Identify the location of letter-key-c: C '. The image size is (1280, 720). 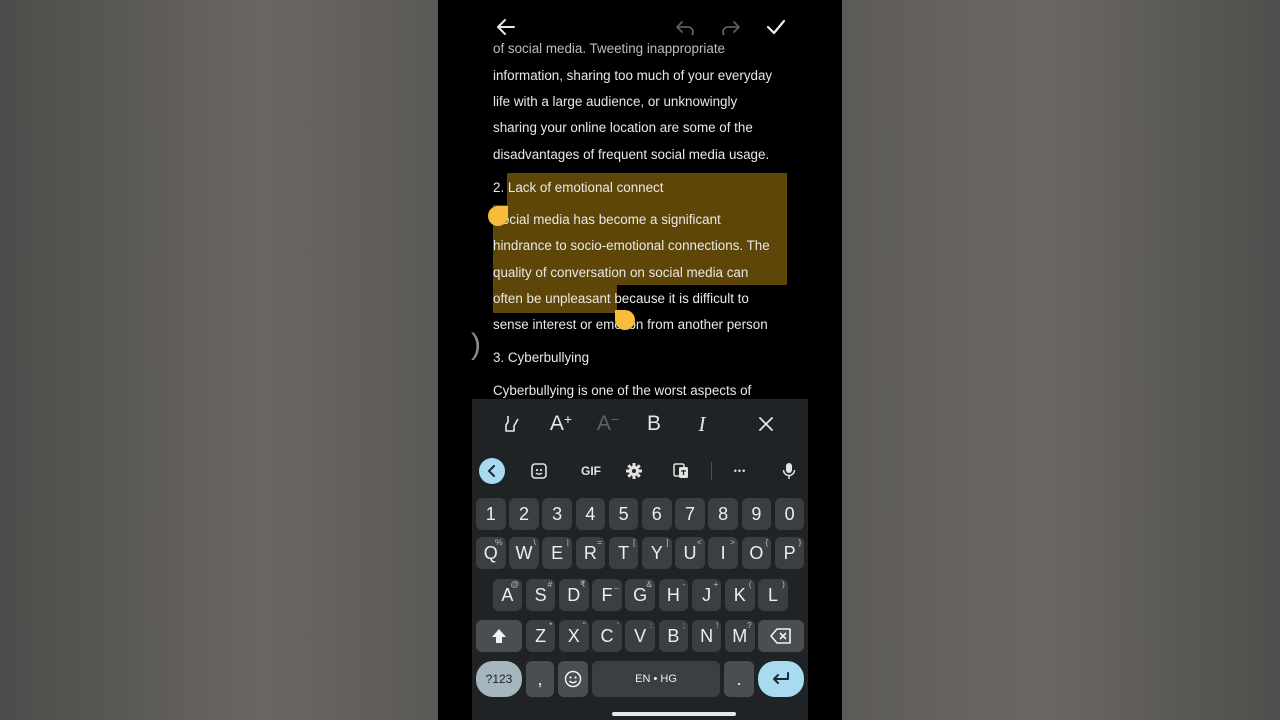
(607, 636).